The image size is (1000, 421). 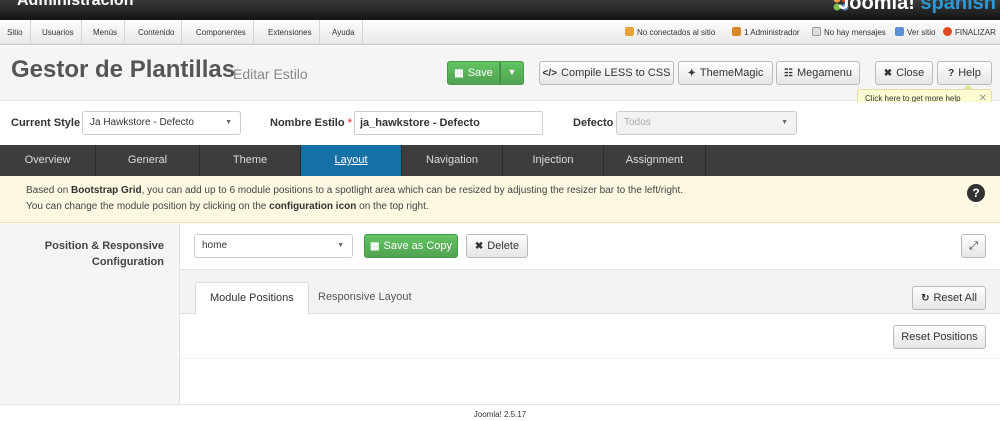 I want to click on position-config-label: Position & Responsive Configuration, so click(x=104, y=254).